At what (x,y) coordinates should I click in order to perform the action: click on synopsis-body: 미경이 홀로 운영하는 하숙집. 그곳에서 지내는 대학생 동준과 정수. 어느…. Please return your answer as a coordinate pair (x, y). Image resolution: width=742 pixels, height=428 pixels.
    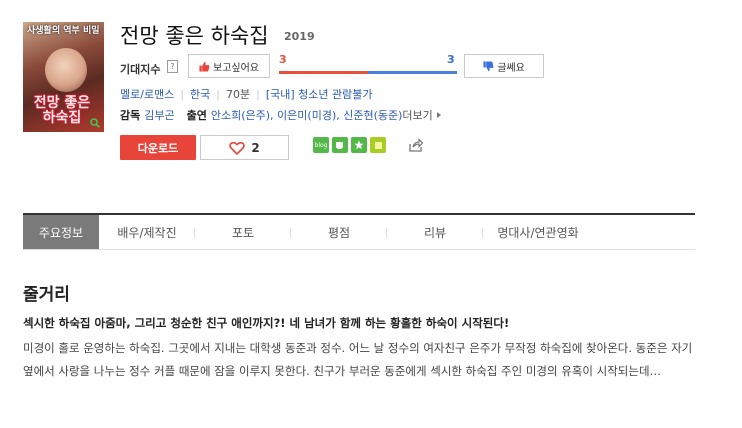
    Looking at the image, I should click on (358, 359).